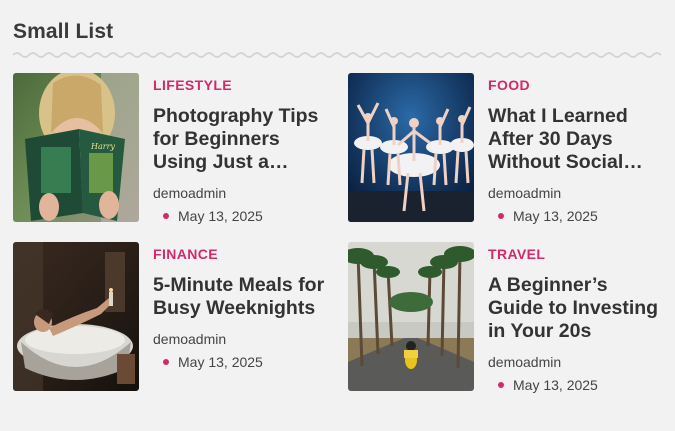  Describe the element at coordinates (338, 38) in the screenshot. I see `small-list-widget: Small List` at that location.